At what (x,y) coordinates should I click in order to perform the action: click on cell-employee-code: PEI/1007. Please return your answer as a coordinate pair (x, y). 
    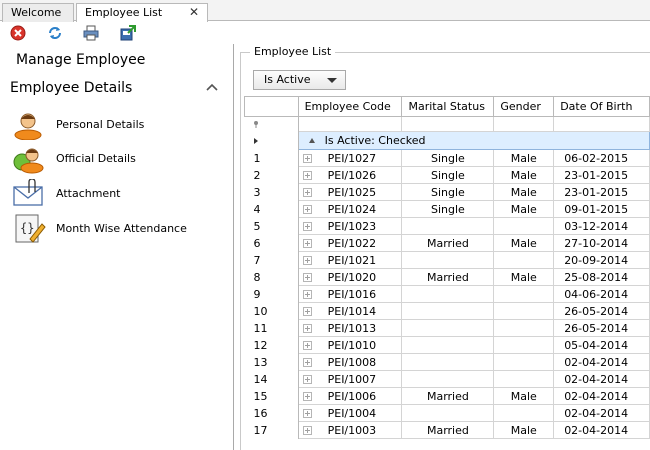
    Looking at the image, I should click on (350, 379).